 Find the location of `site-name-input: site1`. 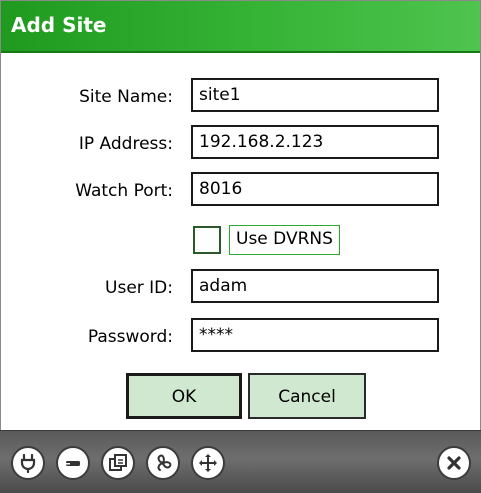

site-name-input: site1 is located at coordinates (315, 95).